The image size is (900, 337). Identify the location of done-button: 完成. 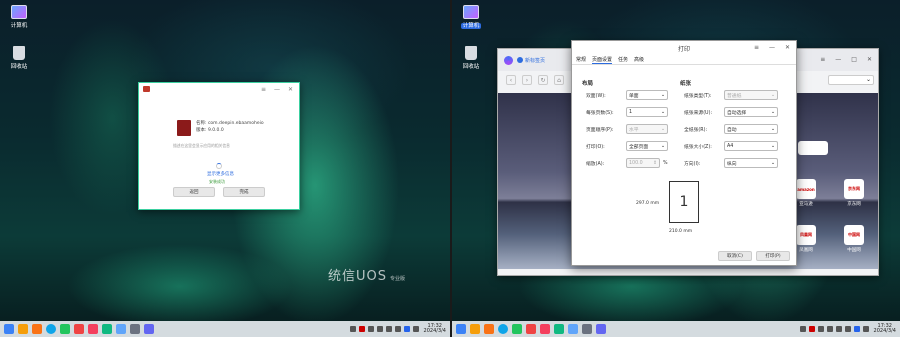
(244, 192).